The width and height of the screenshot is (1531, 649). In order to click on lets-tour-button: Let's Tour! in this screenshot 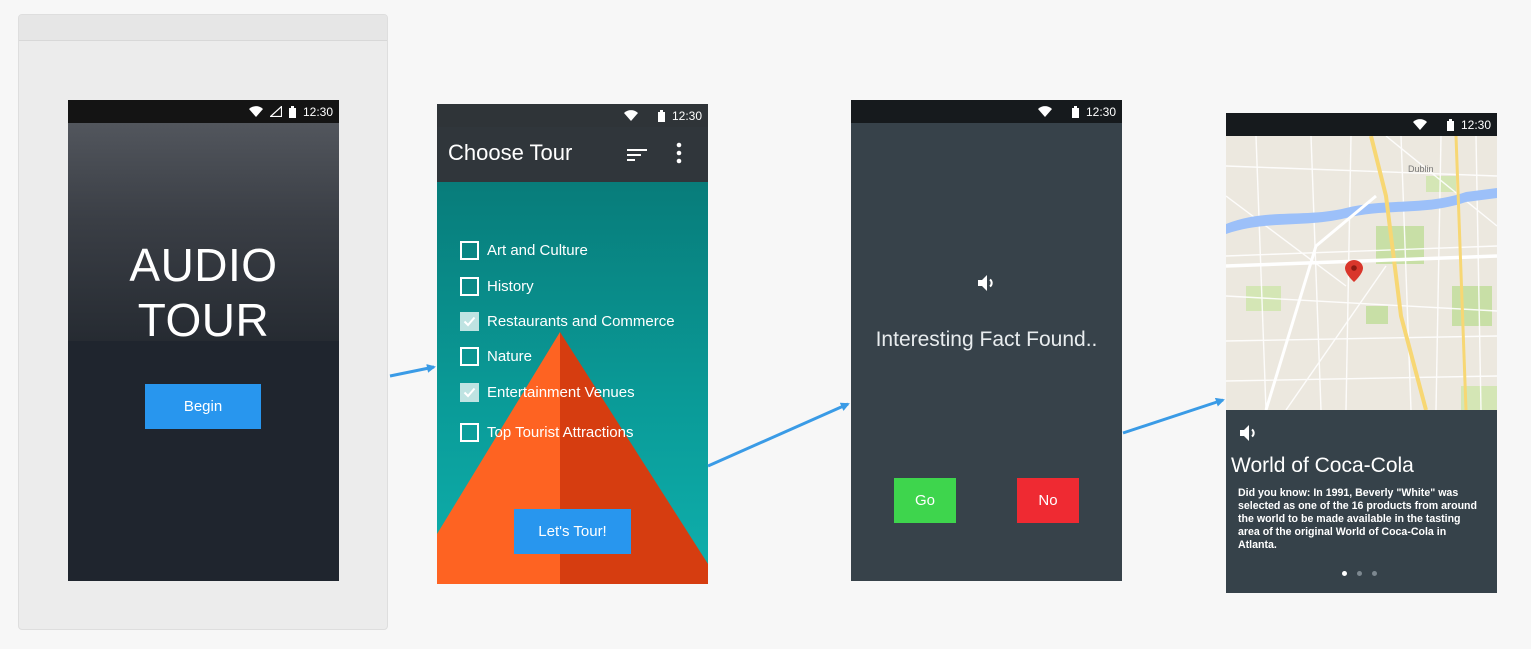, I will do `click(572, 531)`.